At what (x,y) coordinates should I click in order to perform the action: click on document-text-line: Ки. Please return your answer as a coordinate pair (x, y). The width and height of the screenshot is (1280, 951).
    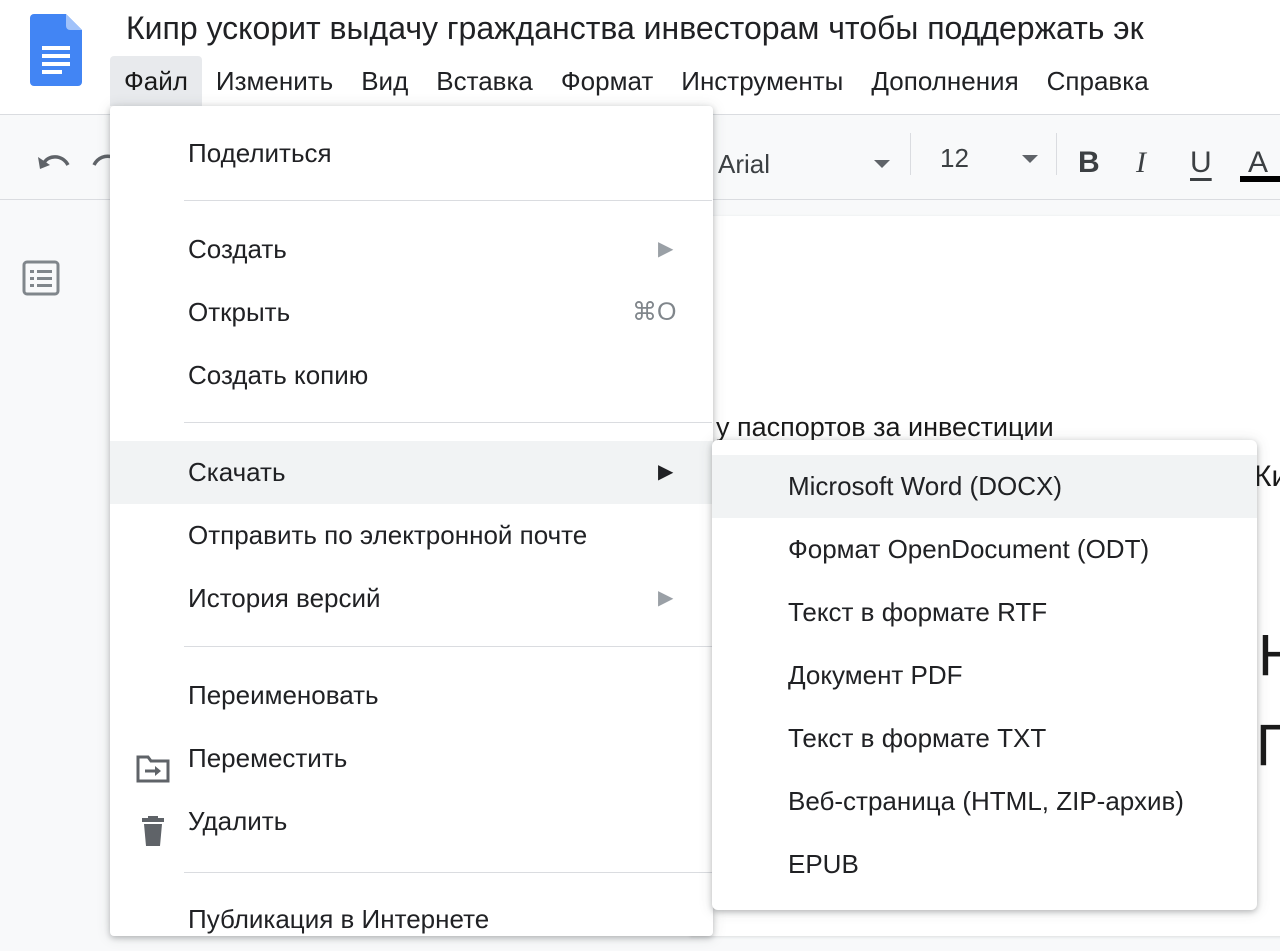
    Looking at the image, I should click on (1267, 476).